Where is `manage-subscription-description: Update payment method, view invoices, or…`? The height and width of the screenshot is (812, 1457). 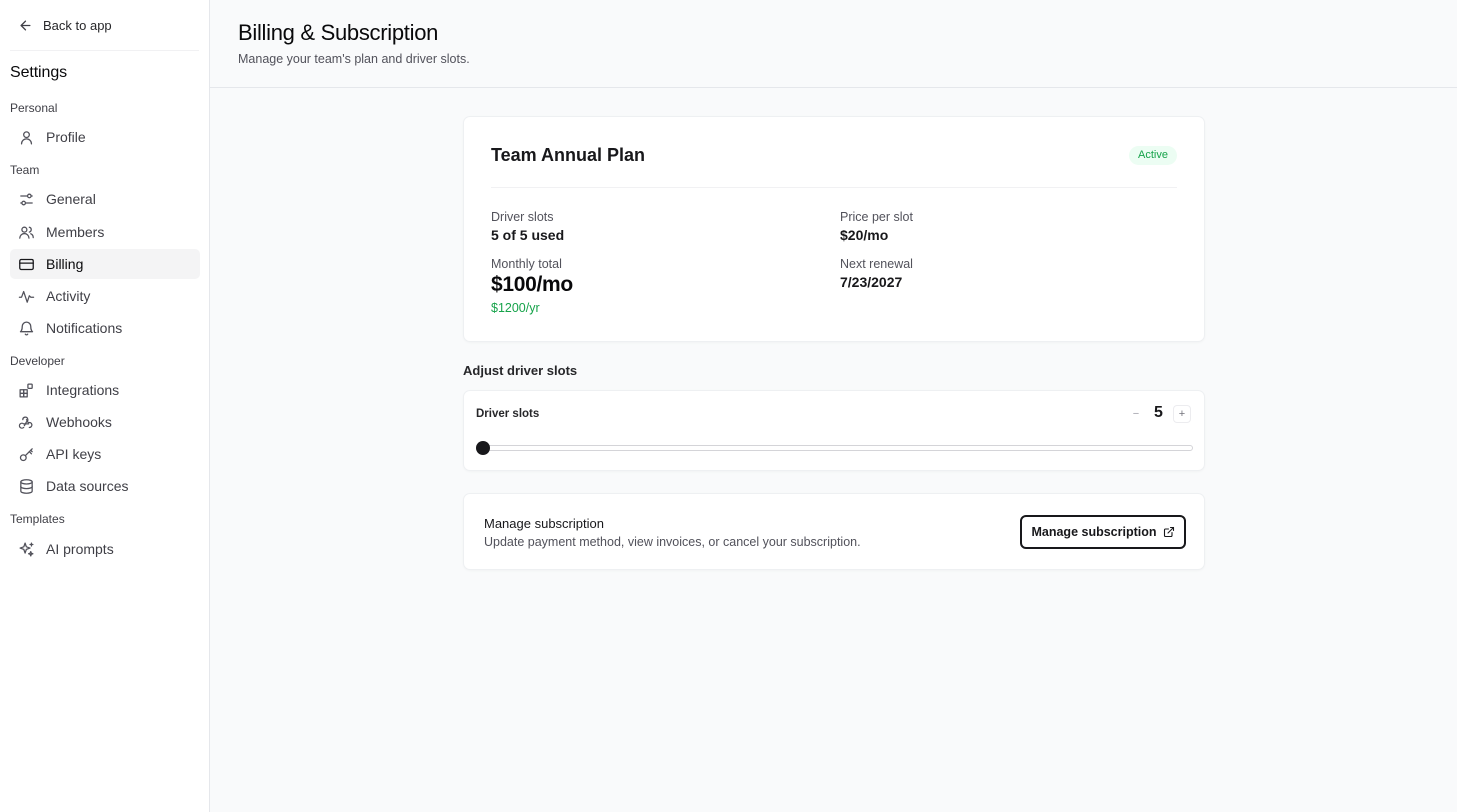
manage-subscription-description: Update payment method, view invoices, or… is located at coordinates (672, 542).